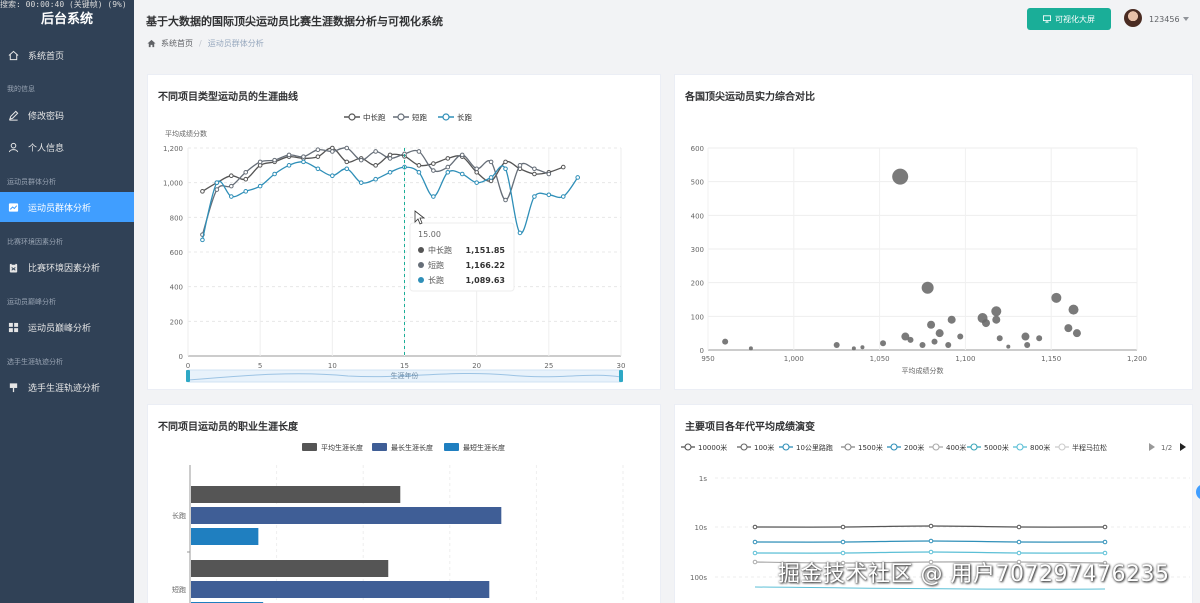 The width and height of the screenshot is (1200, 603). I want to click on sidebar-item-trajectory: 选手生涯轨迹分析, so click(67, 387).